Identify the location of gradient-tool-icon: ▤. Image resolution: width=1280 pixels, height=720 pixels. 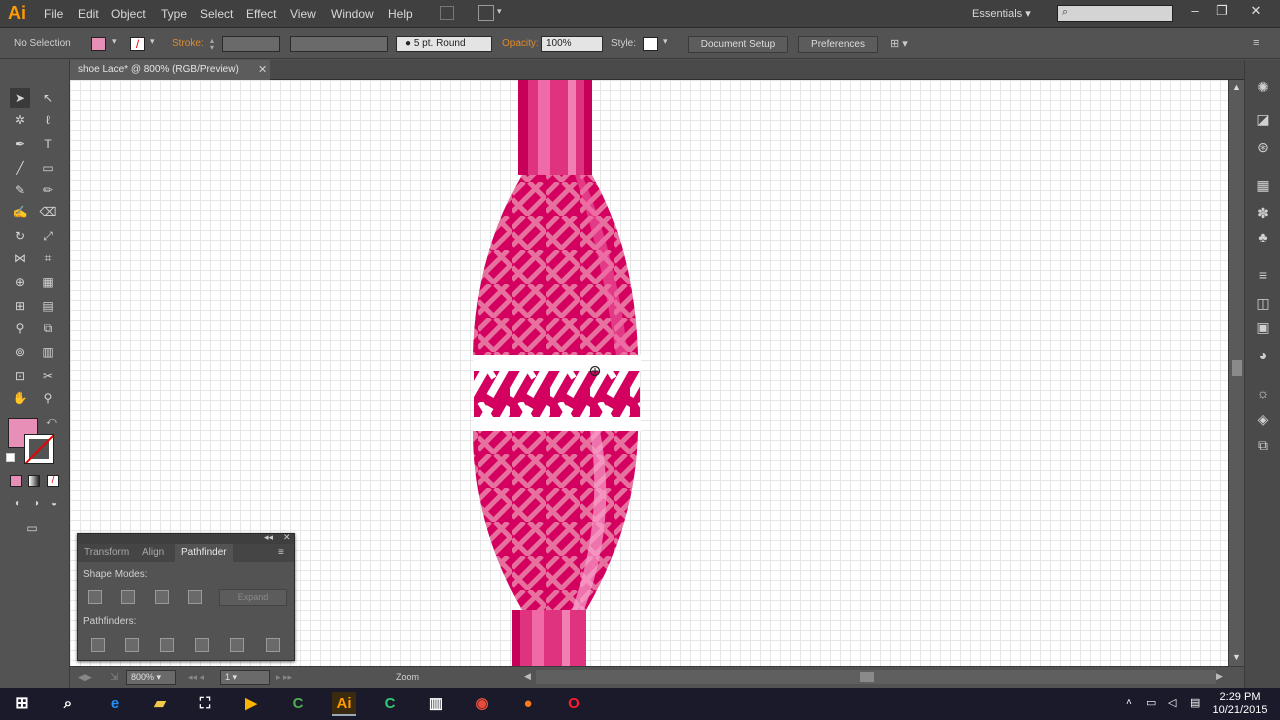
(48, 306).